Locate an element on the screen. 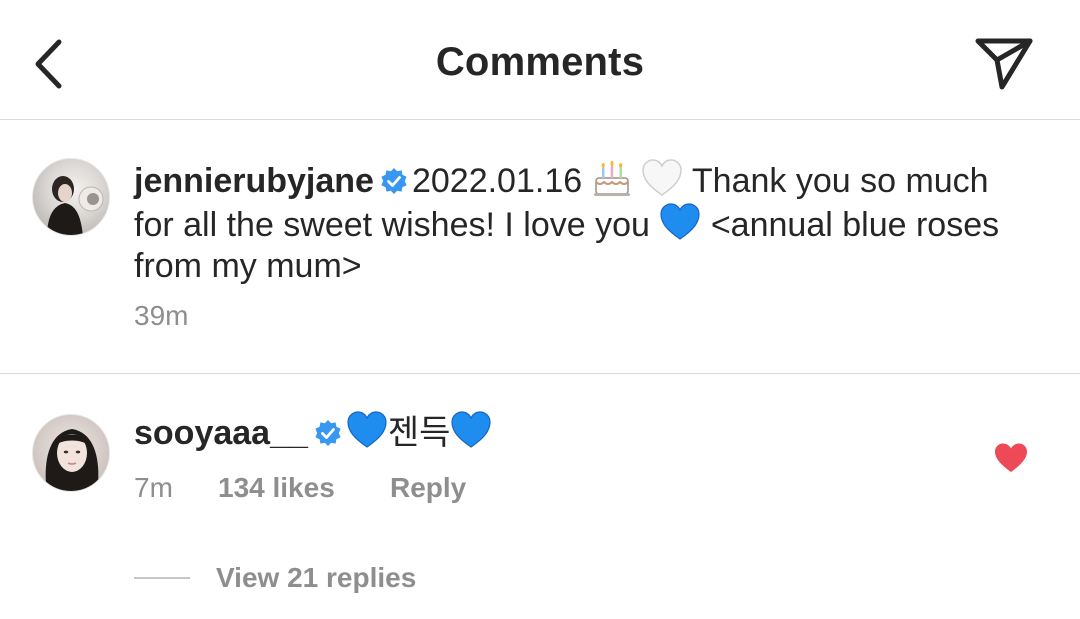 Image resolution: width=1080 pixels, height=619 pixels. comment-meta: 7m 134 likes Reply is located at coordinates (300, 488).